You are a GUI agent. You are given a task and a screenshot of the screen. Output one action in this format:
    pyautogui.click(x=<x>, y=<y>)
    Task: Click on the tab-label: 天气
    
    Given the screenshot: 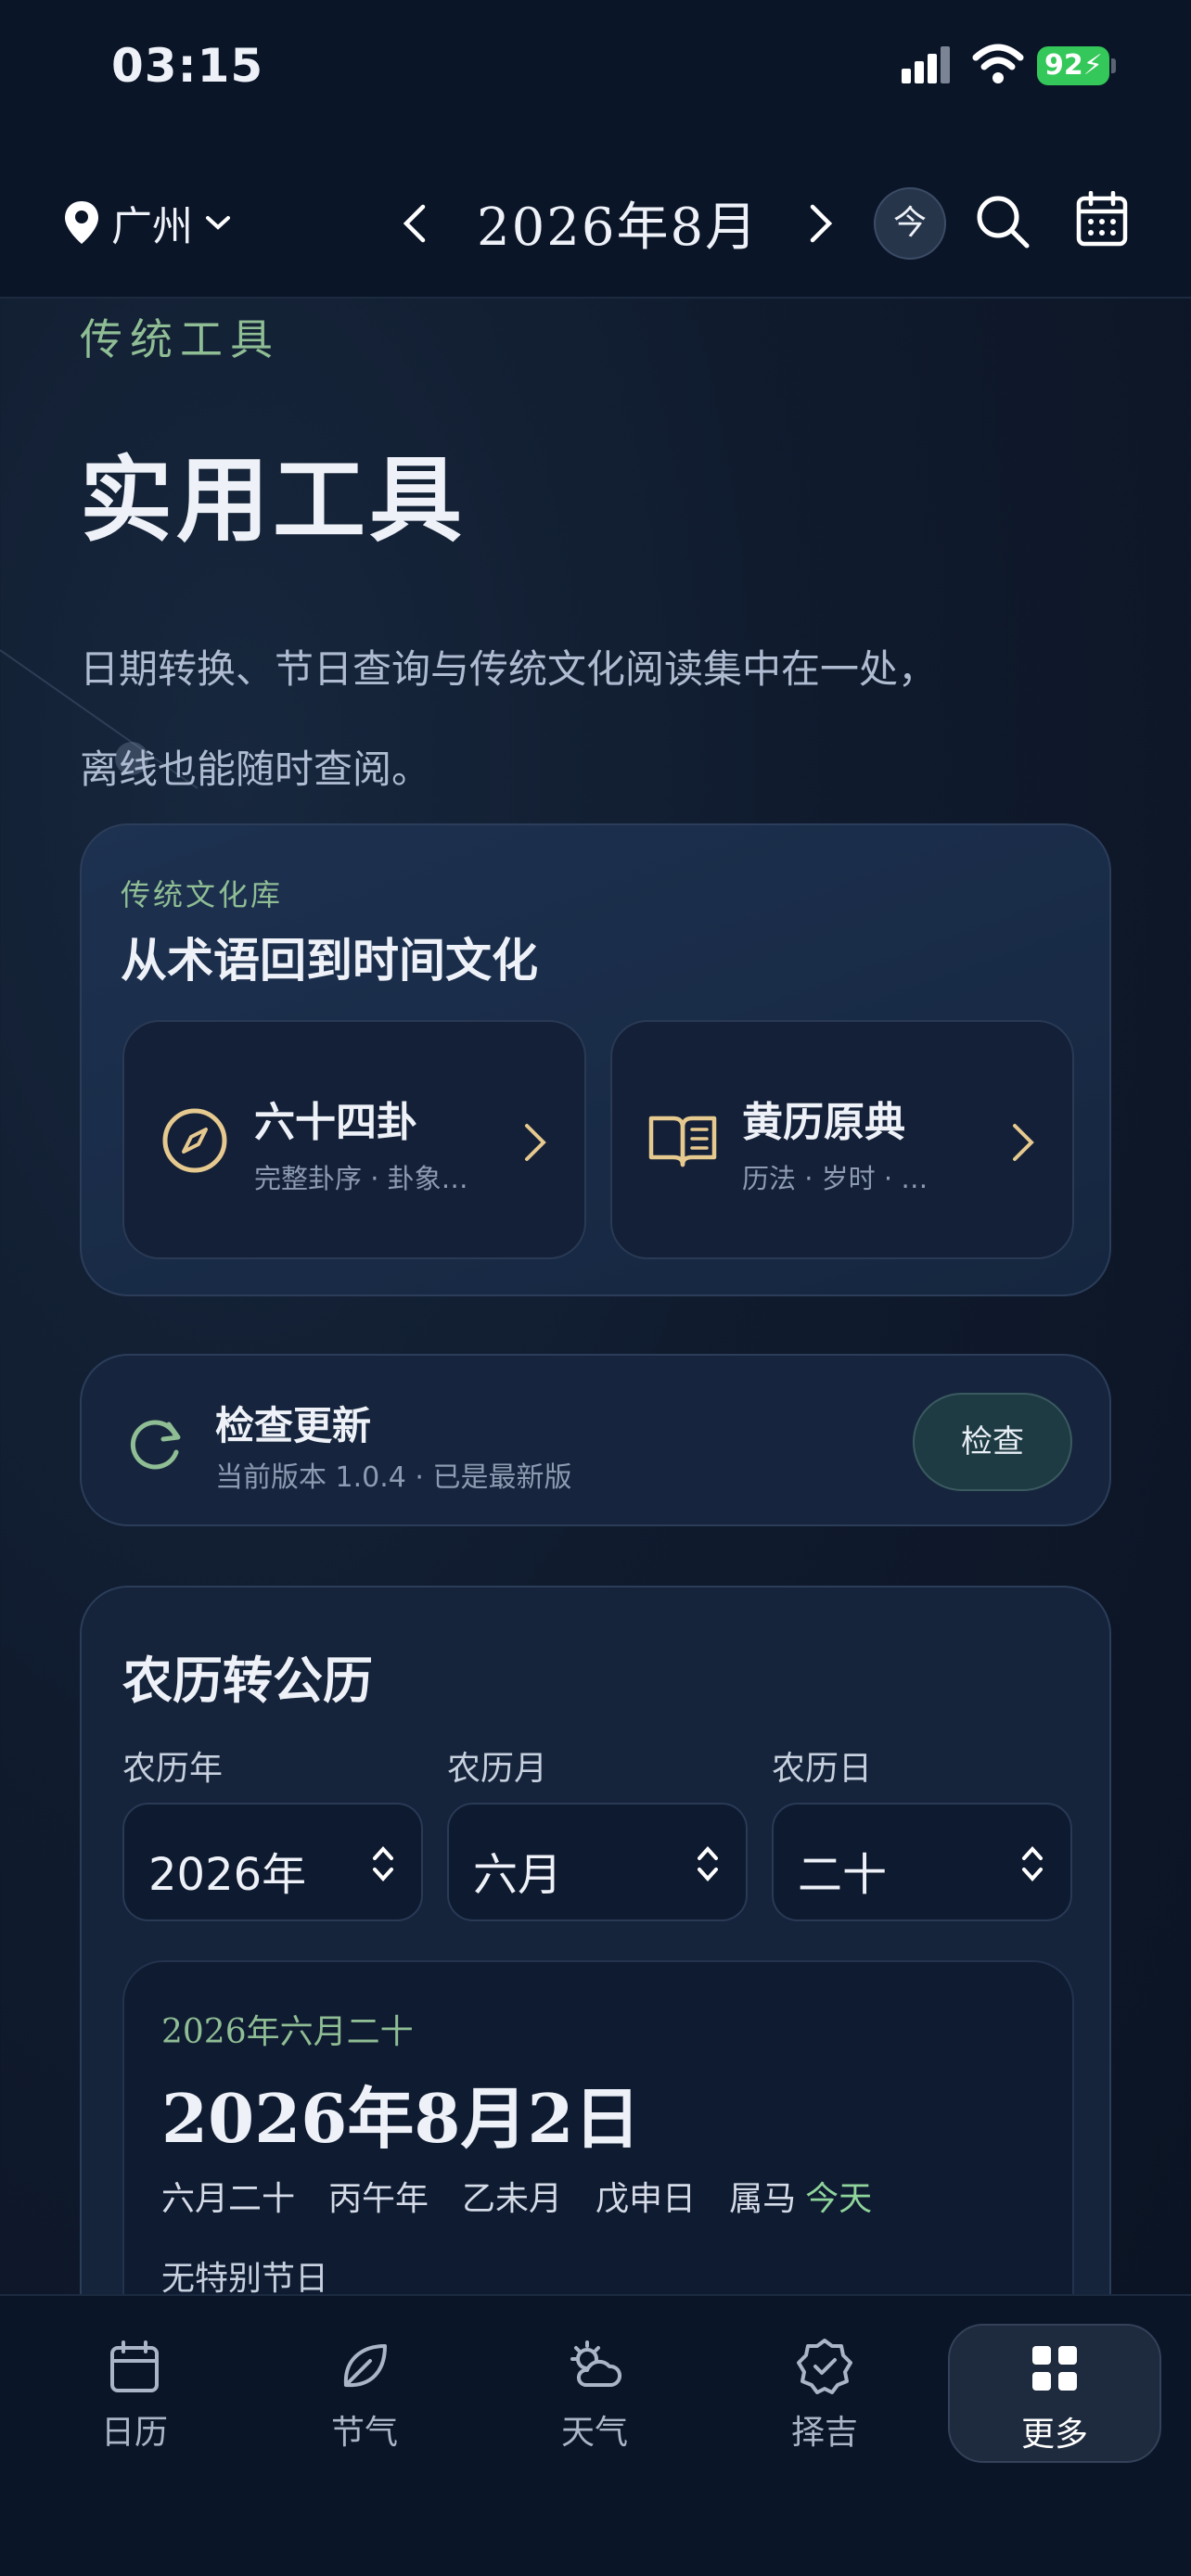 What is the action you would take?
    pyautogui.click(x=594, y=2433)
    